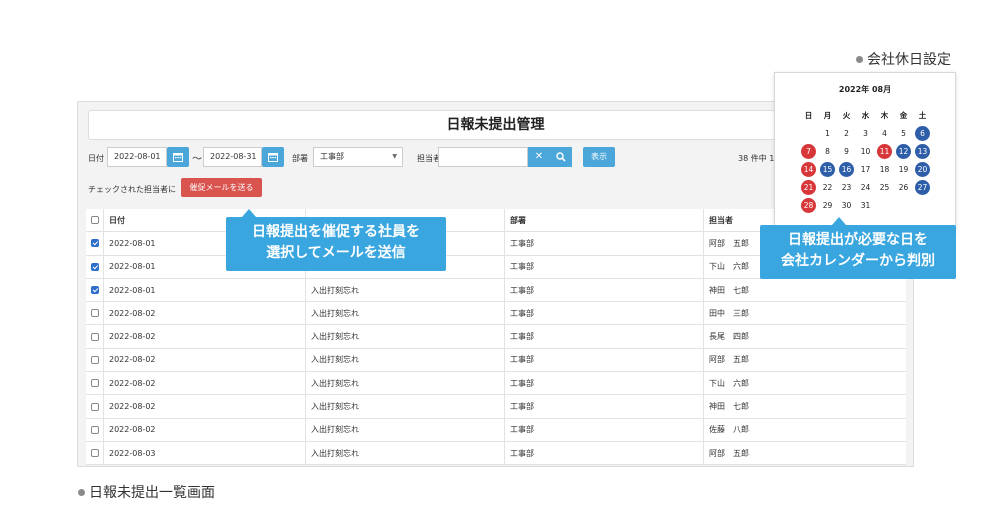 The image size is (1006, 510). I want to click on calendar-day: 23, so click(846, 187).